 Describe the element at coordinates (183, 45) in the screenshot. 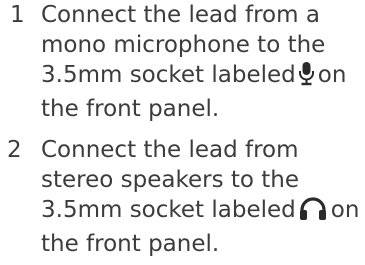

I see `step-line: mono microphone to the` at that location.